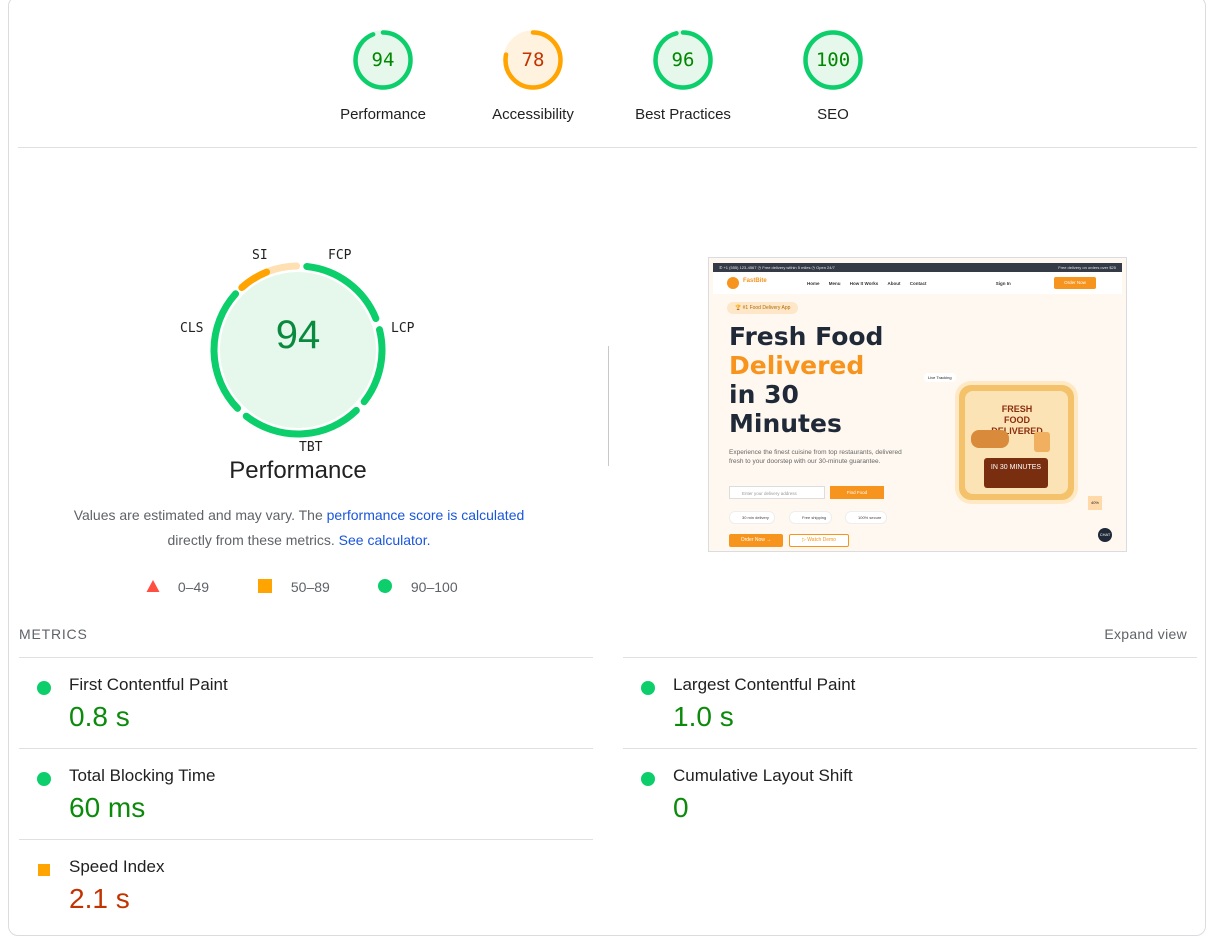  Describe the element at coordinates (1075, 283) in the screenshot. I see `thumb-order-button: Order Now` at that location.